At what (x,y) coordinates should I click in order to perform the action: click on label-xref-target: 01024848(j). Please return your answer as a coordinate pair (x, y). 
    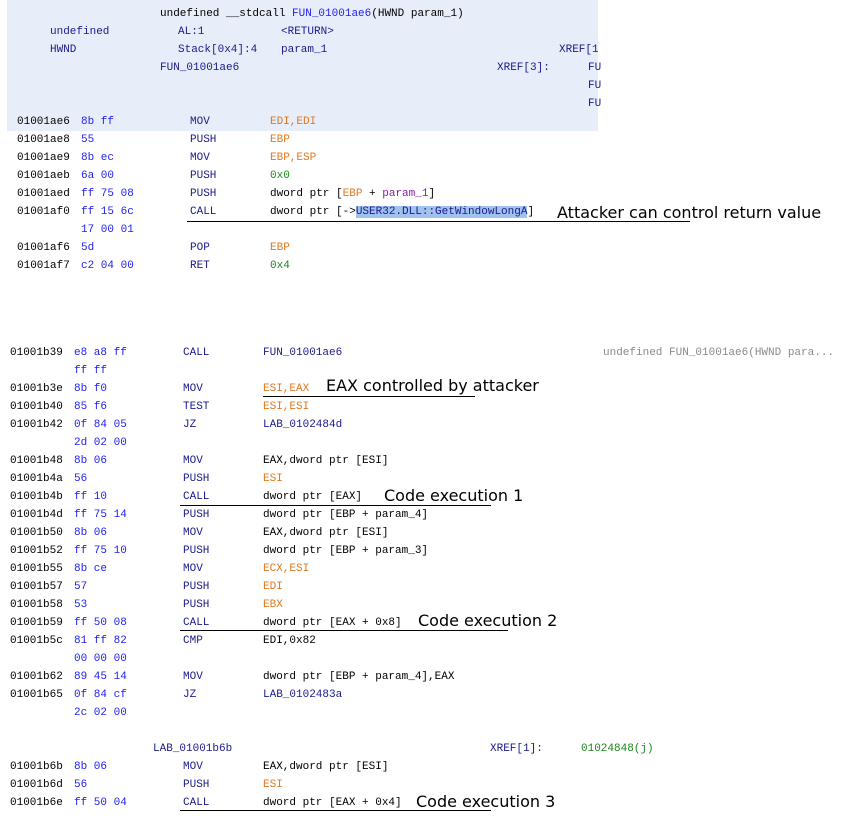
    Looking at the image, I should click on (617, 749).